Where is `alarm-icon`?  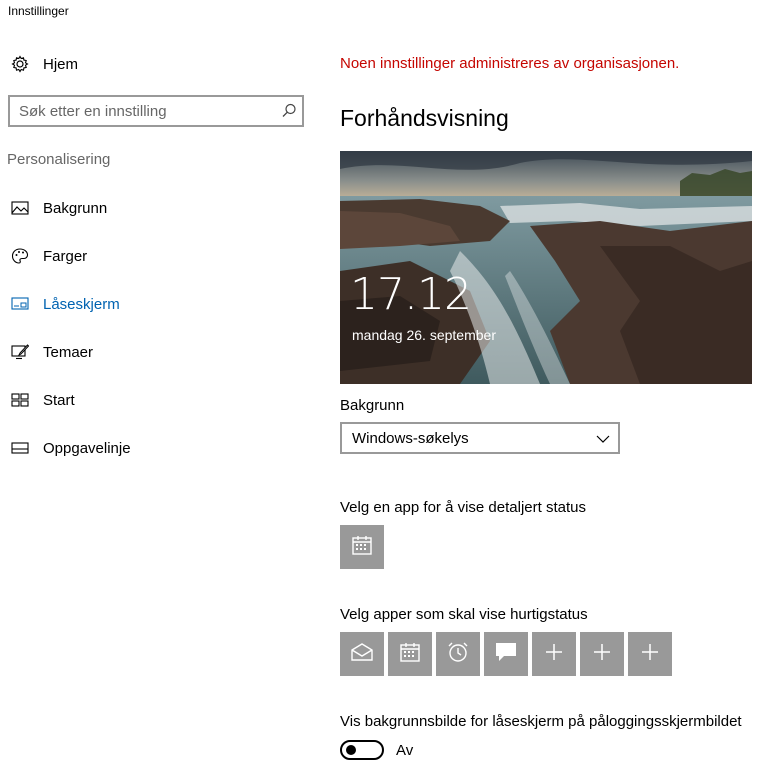
alarm-icon is located at coordinates (458, 654).